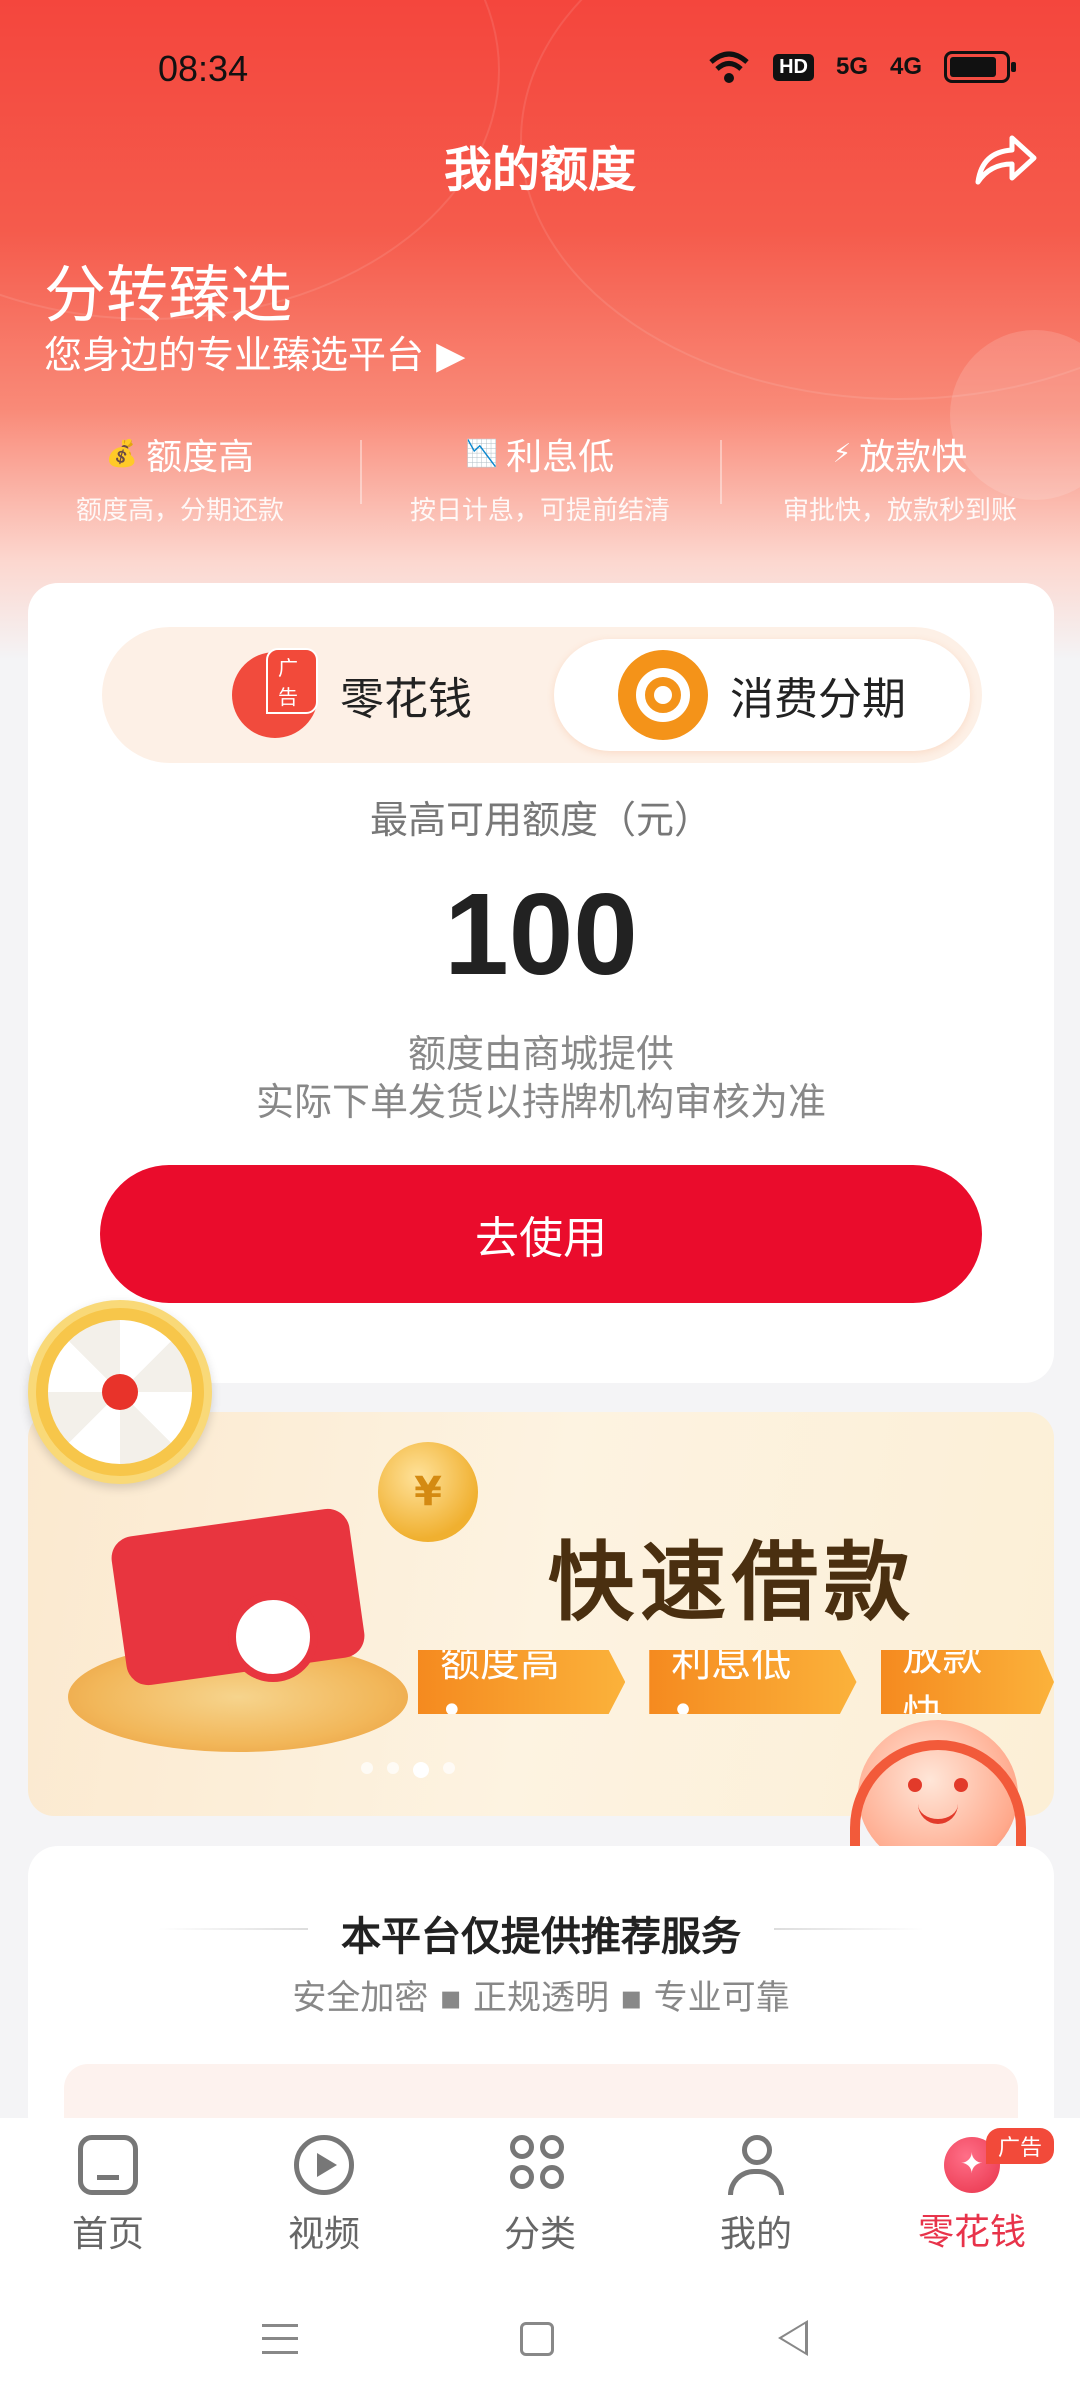 The height and width of the screenshot is (2400, 1080). Describe the element at coordinates (539, 170) in the screenshot. I see `page-title: 我的额度` at that location.